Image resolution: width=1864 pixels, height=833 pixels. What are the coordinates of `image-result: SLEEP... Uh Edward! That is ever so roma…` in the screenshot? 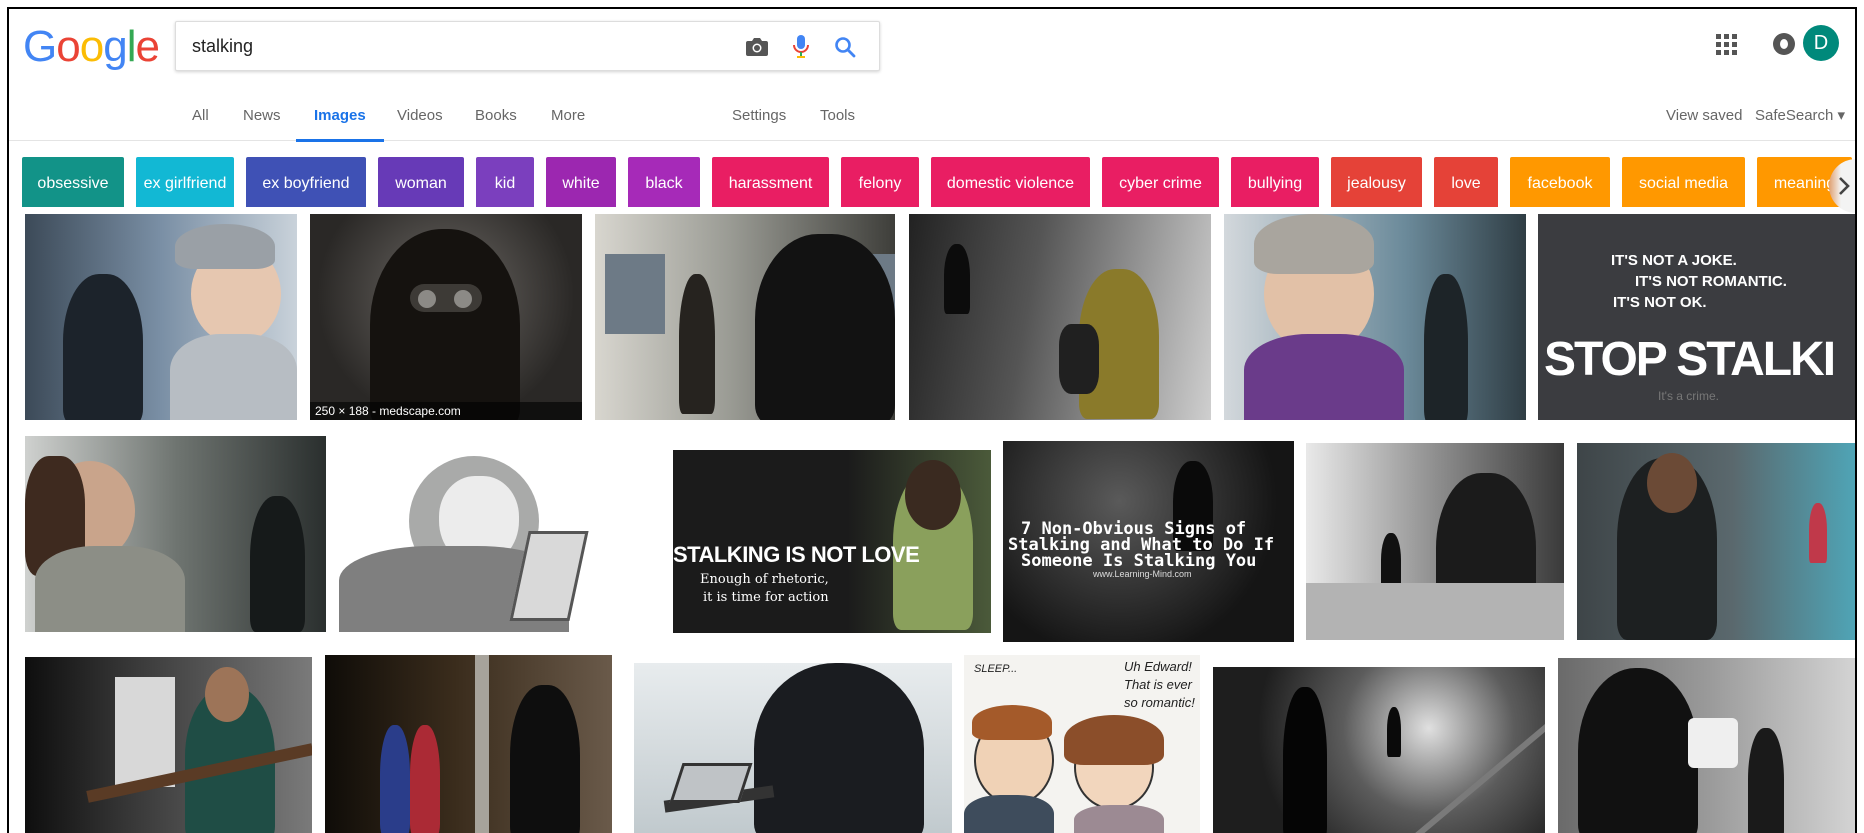 It's located at (1082, 744).